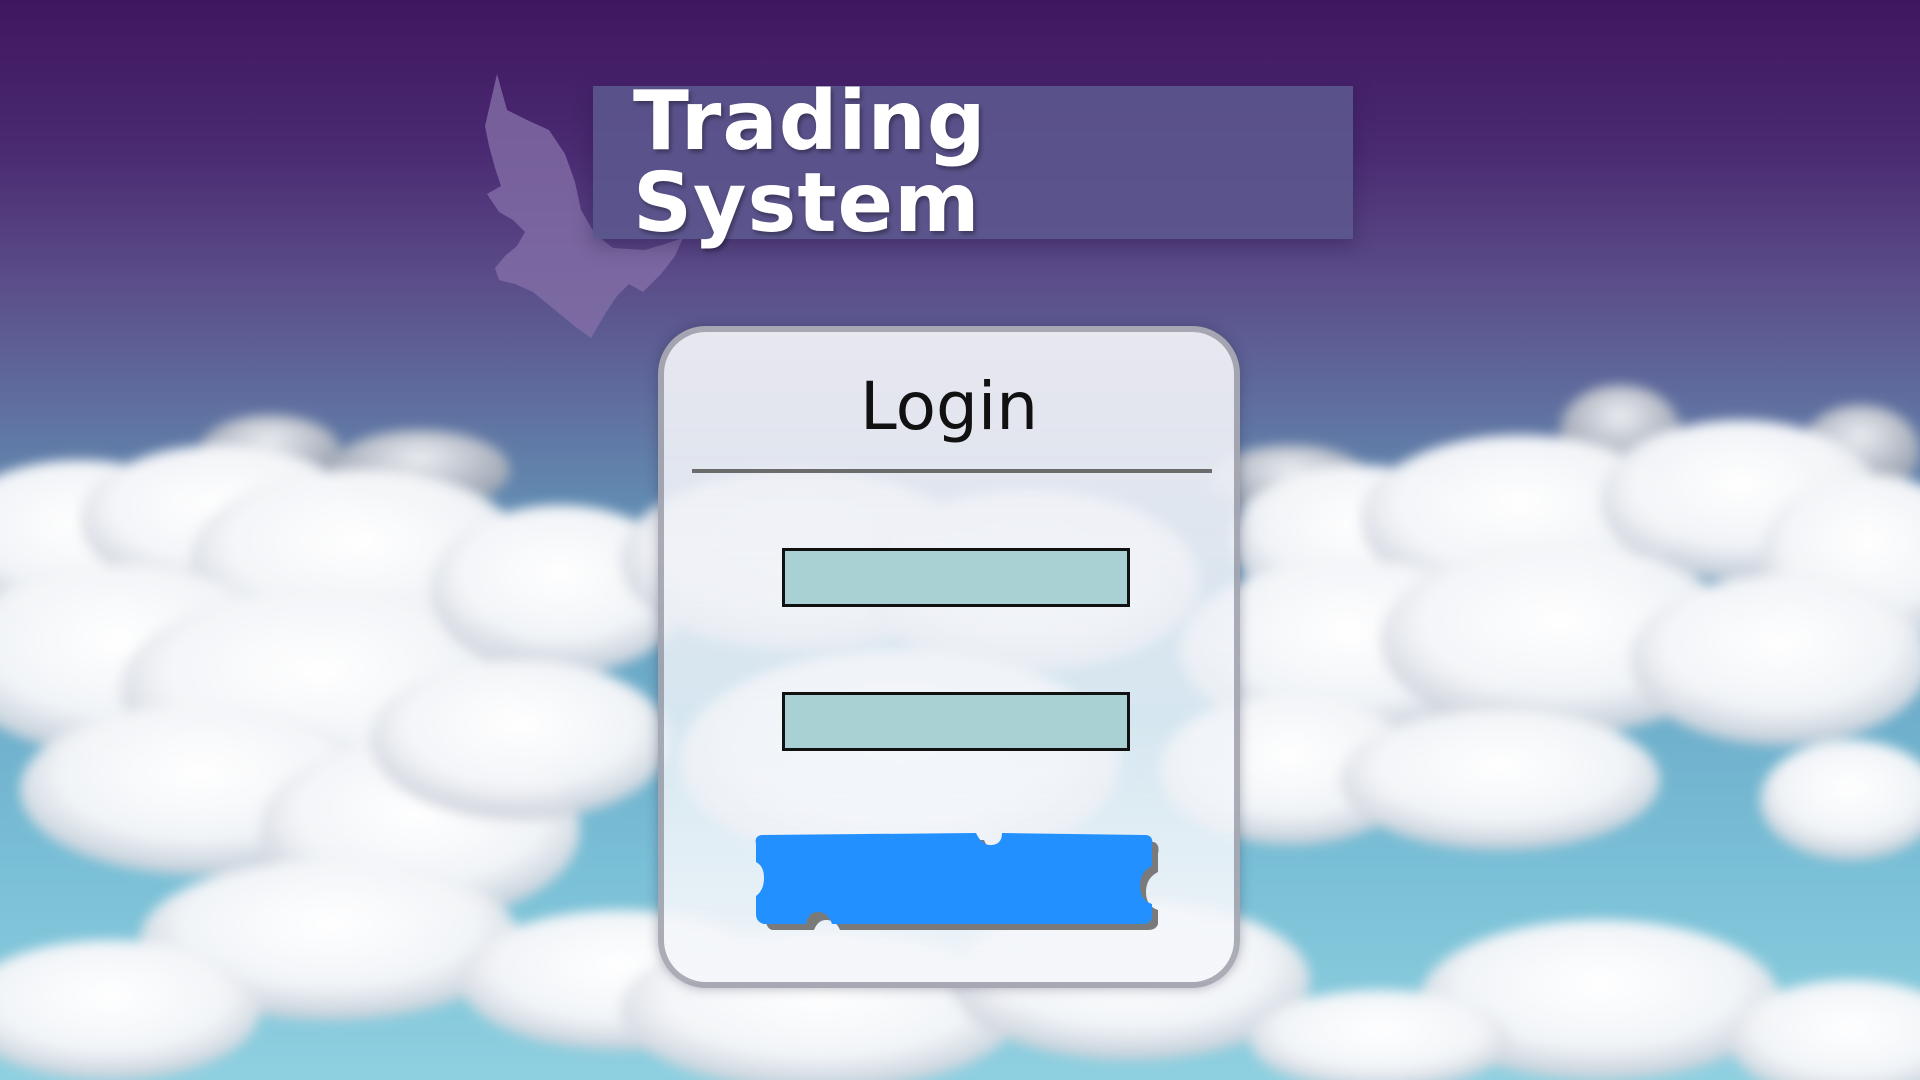 This screenshot has height=1080, width=1920. What do you see at coordinates (956, 577) in the screenshot?
I see `username-field` at bounding box center [956, 577].